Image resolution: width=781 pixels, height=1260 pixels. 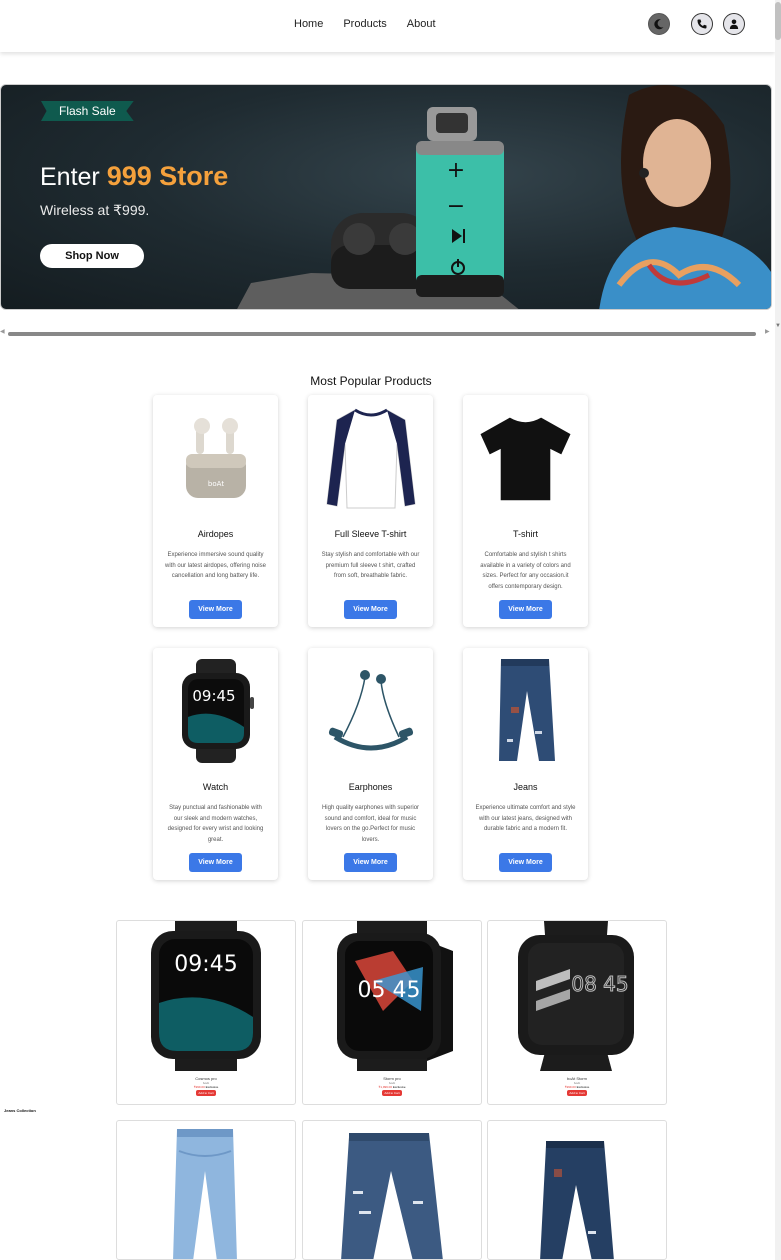 I want to click on nav-links: Home Products About, so click(x=365, y=24).